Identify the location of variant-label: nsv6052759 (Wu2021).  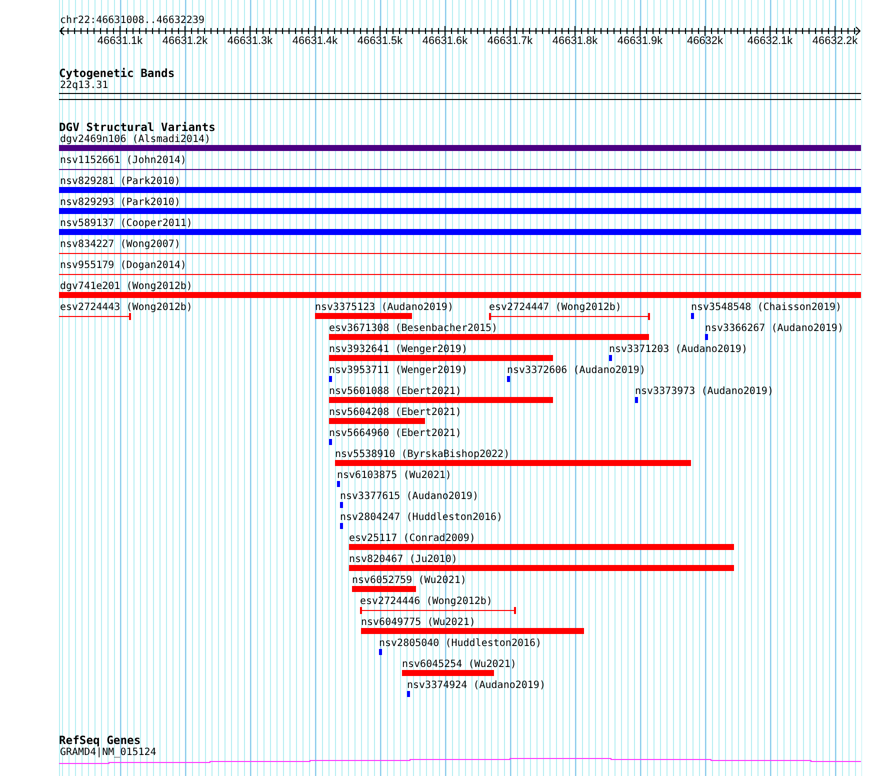
(409, 580).